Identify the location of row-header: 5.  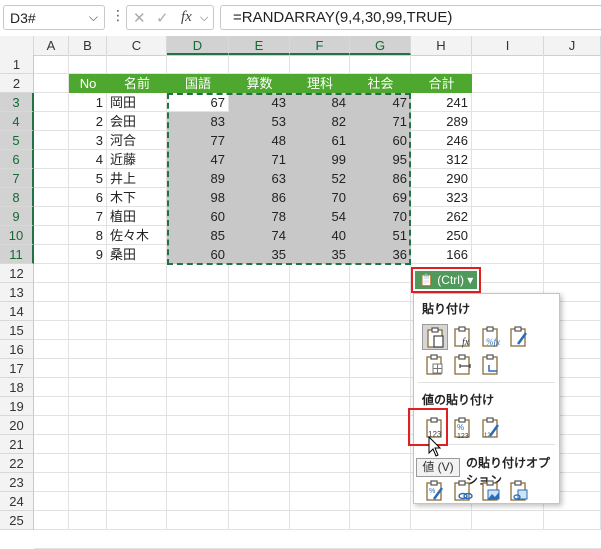
(17, 140).